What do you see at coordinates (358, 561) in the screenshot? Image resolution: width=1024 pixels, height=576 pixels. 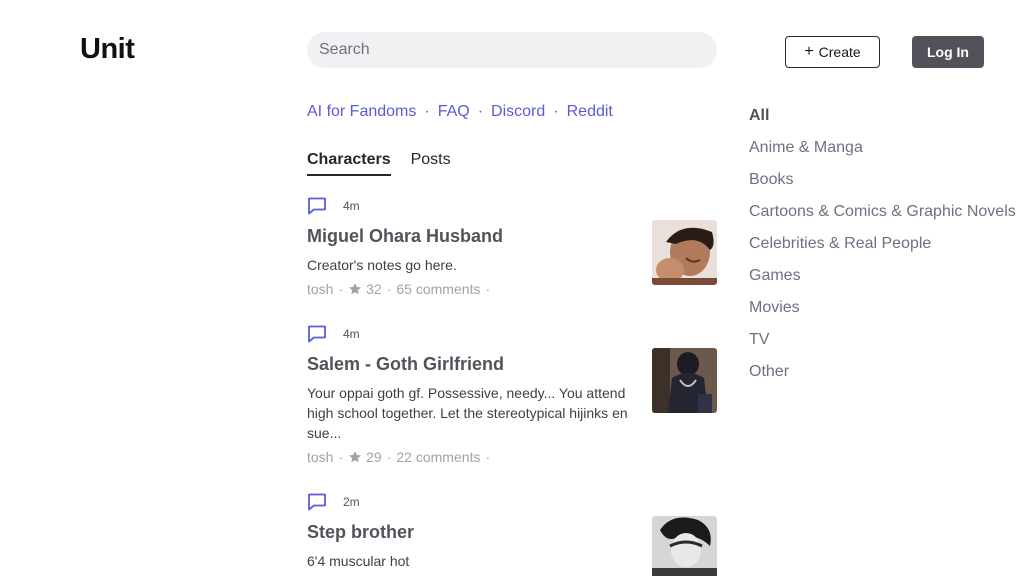 I see `card-description: 6'4 muscular hot` at bounding box center [358, 561].